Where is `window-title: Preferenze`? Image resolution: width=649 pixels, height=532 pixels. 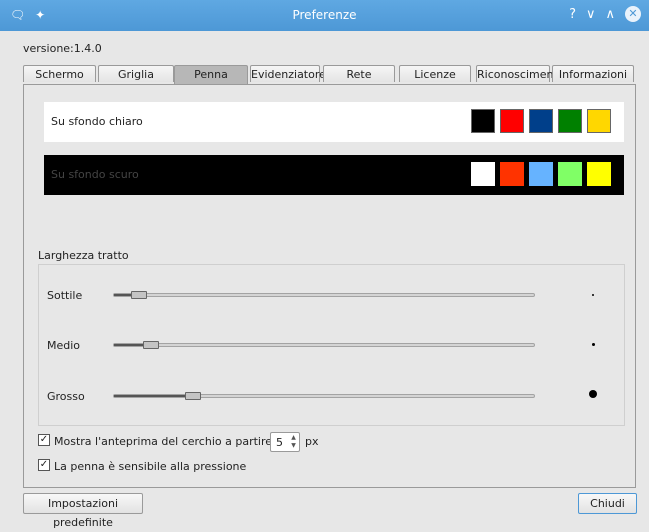
window-title: Preferenze is located at coordinates (324, 15).